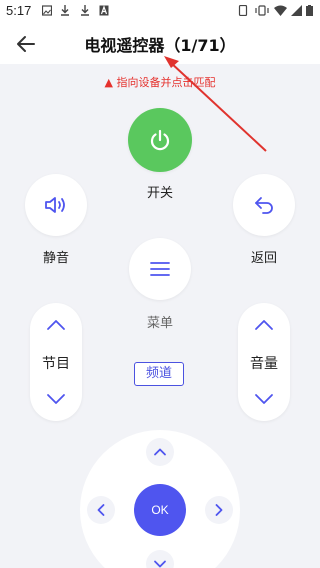 The width and height of the screenshot is (320, 568). Describe the element at coordinates (264, 399) in the screenshot. I see `volume-down-icon` at that location.